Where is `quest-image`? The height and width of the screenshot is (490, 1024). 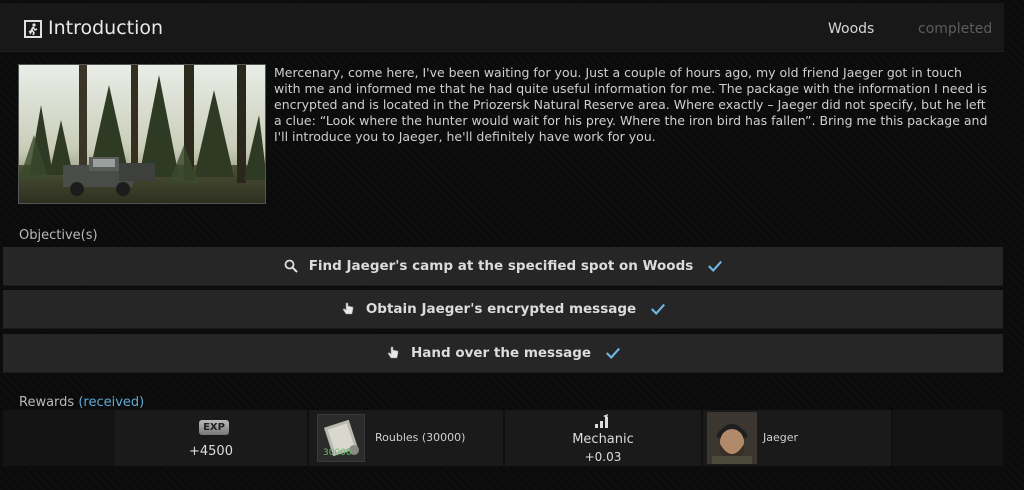 quest-image is located at coordinates (142, 134).